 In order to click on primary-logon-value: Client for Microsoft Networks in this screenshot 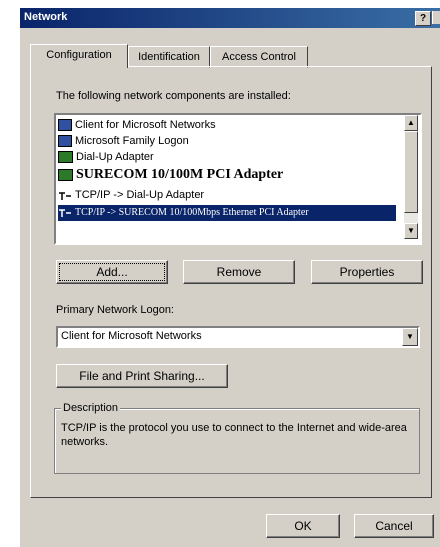, I will do `click(131, 336)`.